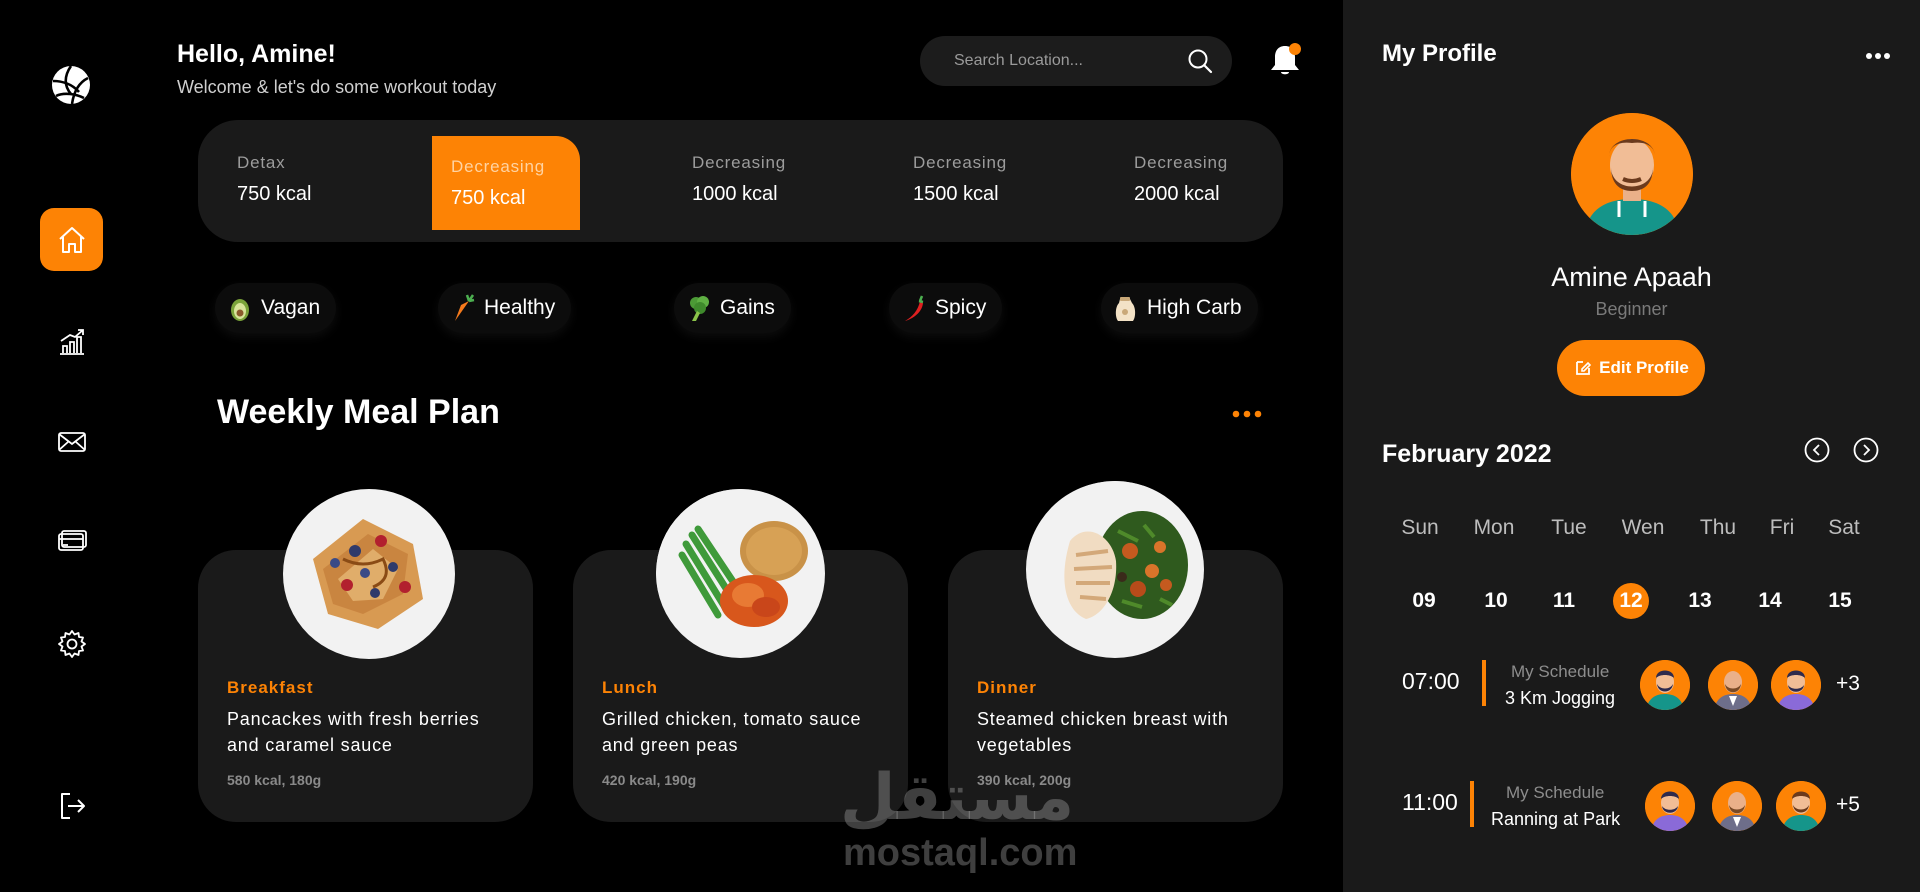  Describe the element at coordinates (71, 805) in the screenshot. I see `logout-button` at that location.